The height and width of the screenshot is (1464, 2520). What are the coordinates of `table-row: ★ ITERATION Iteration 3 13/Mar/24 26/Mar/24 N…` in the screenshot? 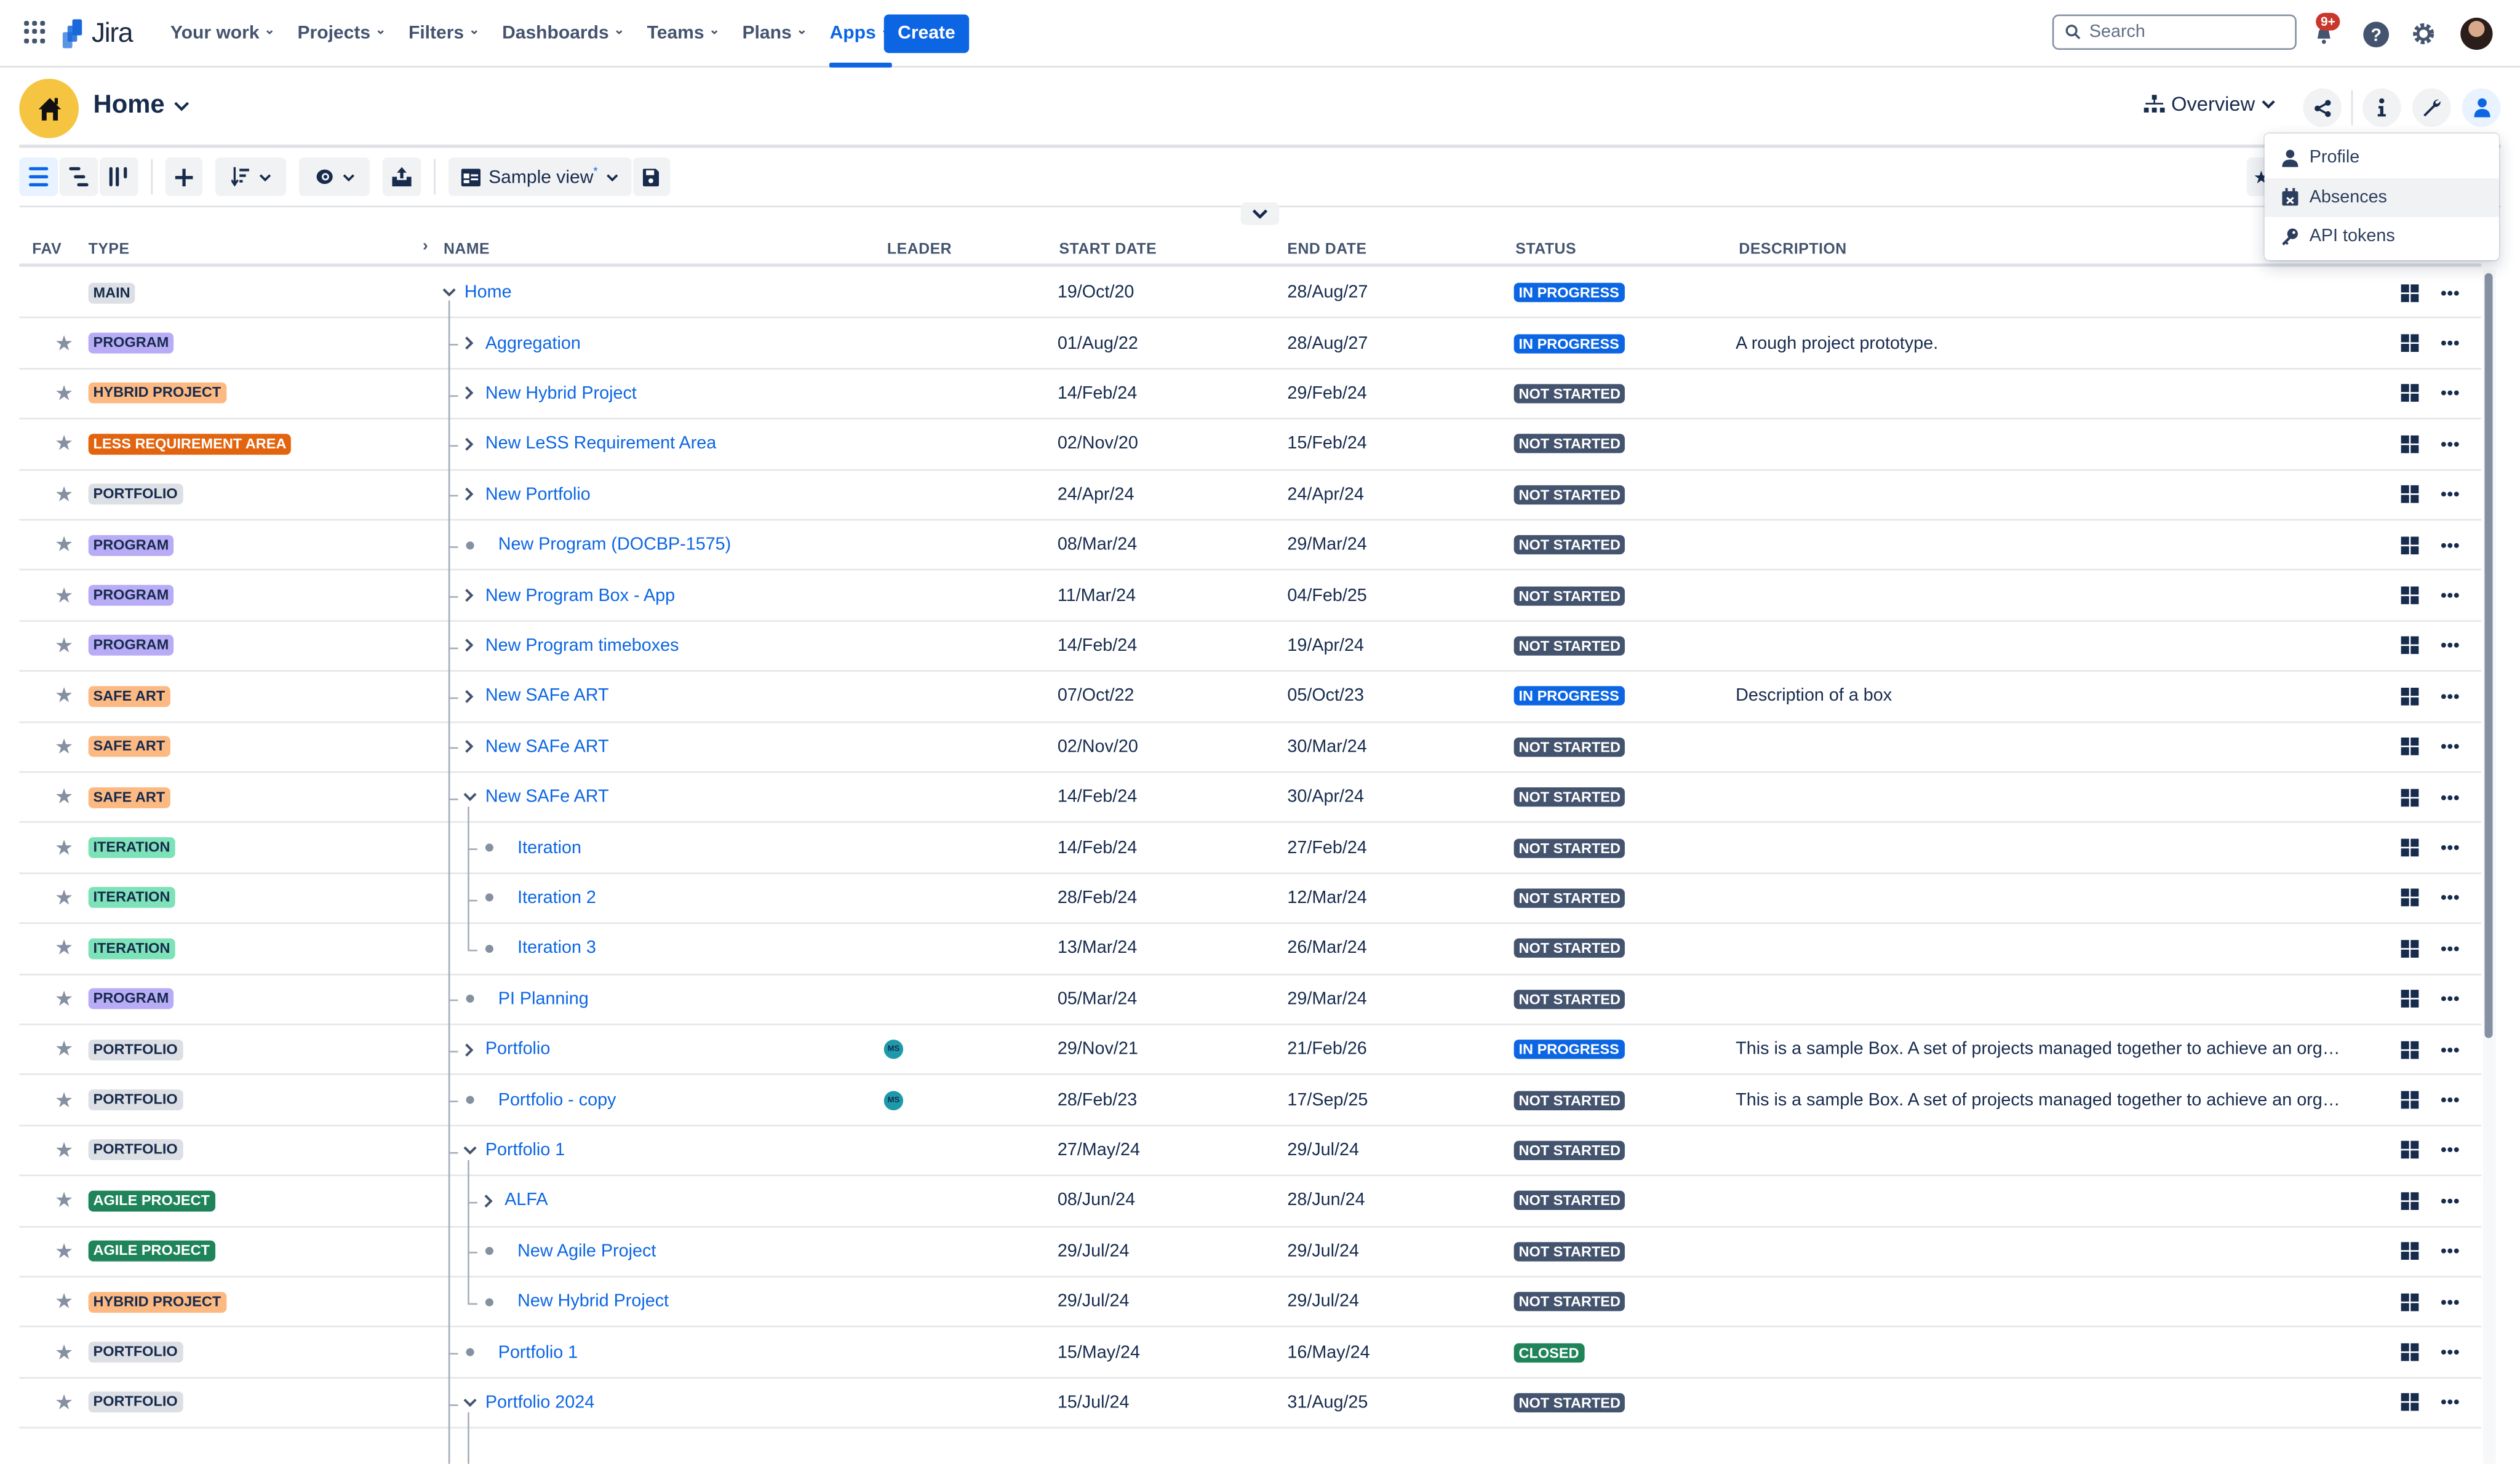 It's located at (1250, 950).